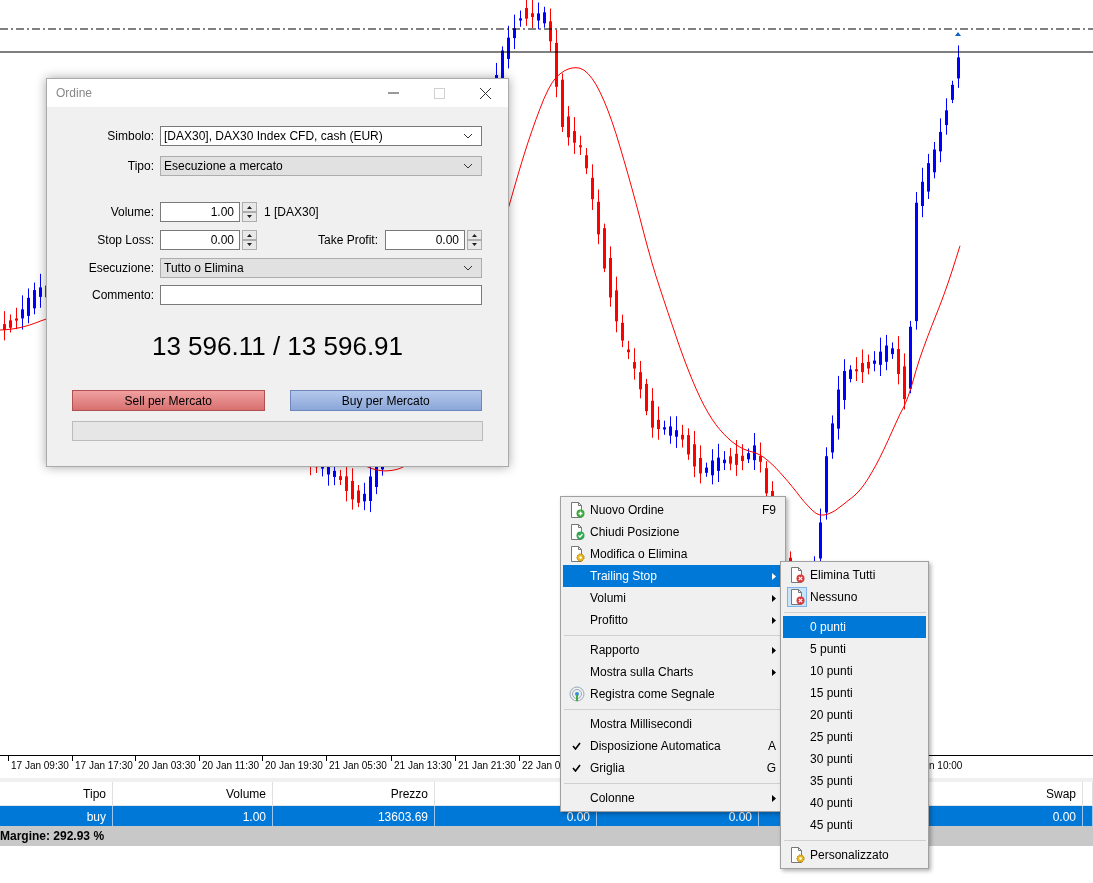 The image size is (1093, 883). What do you see at coordinates (193, 793) in the screenshot?
I see `column-header: Volume` at bounding box center [193, 793].